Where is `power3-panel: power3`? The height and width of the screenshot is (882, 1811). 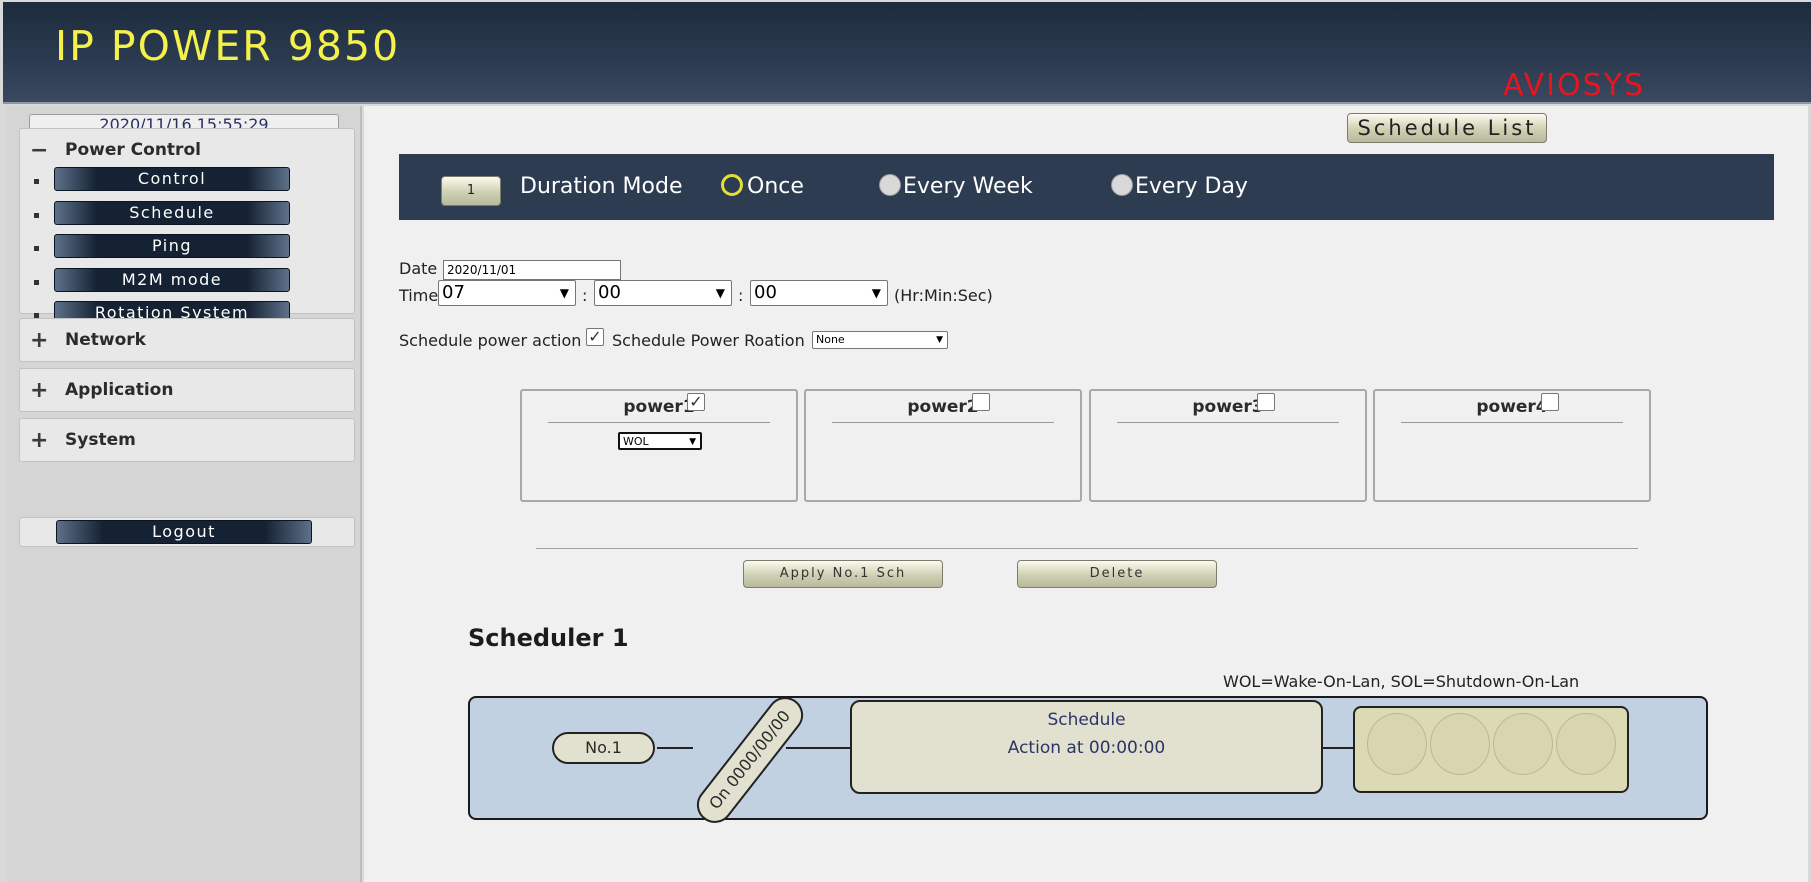 power3-panel: power3 is located at coordinates (1228, 445).